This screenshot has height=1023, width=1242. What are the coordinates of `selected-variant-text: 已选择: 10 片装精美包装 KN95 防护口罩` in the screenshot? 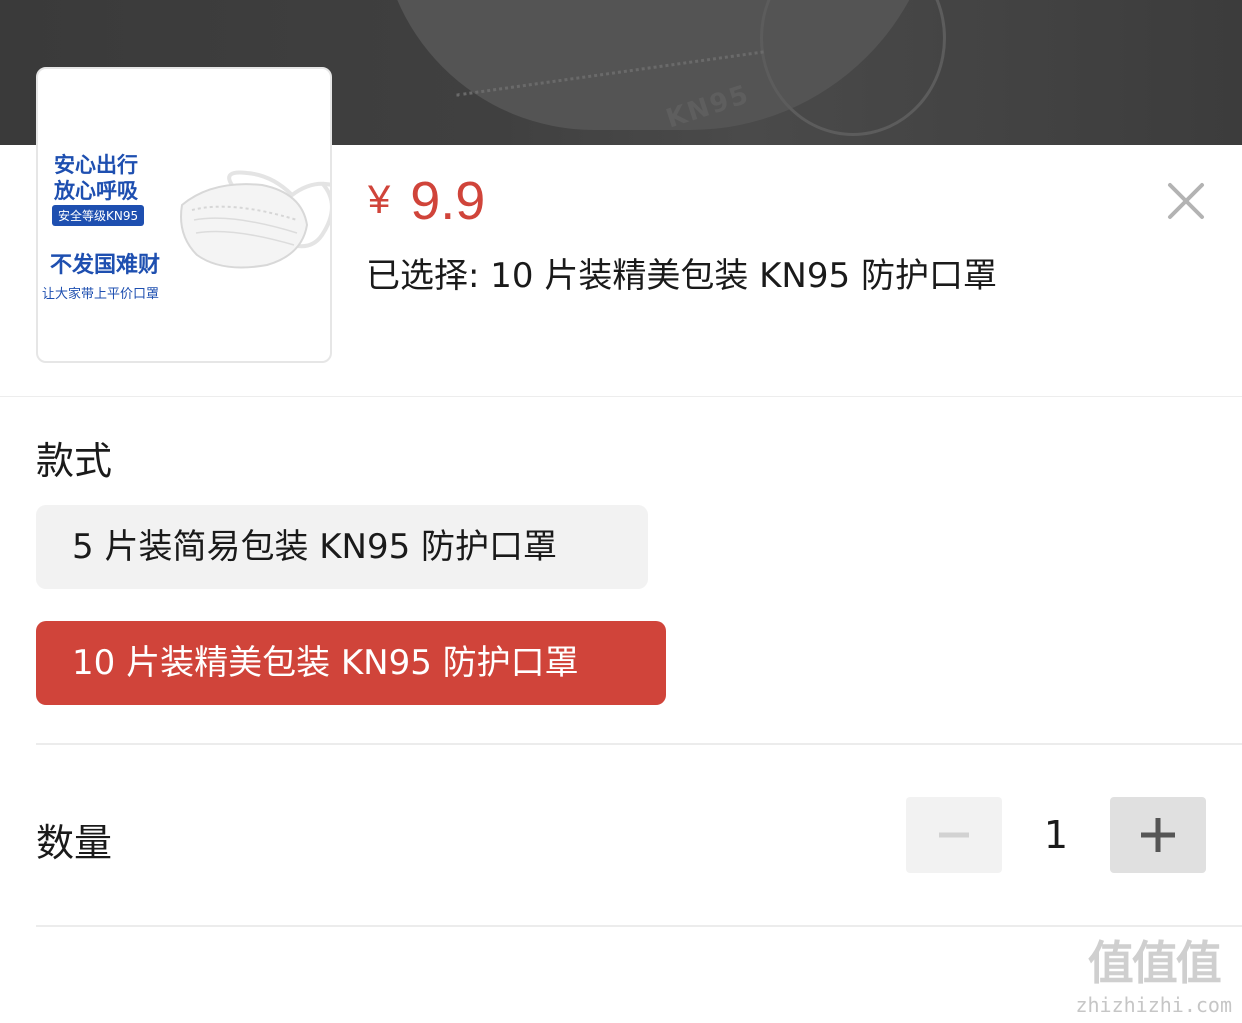 It's located at (681, 276).